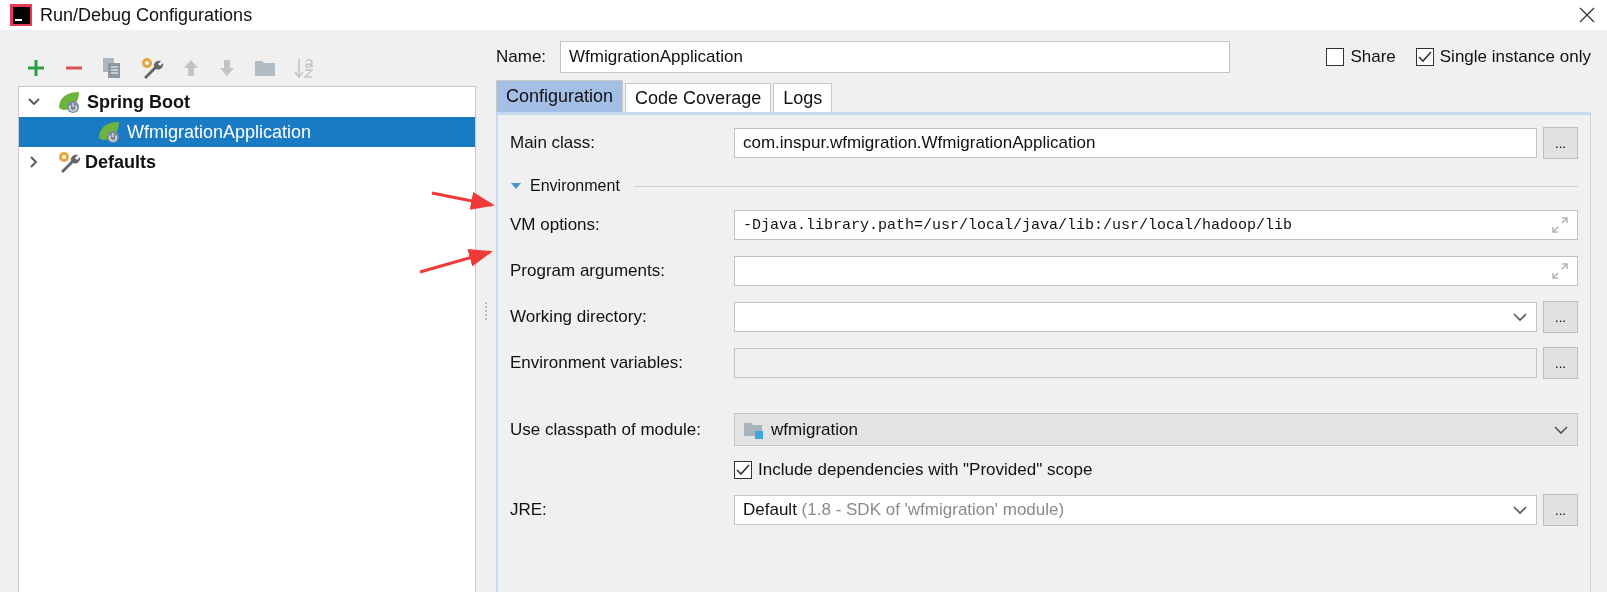 The height and width of the screenshot is (592, 1607). What do you see at coordinates (553, 143) in the screenshot?
I see `field-label: Main class:` at bounding box center [553, 143].